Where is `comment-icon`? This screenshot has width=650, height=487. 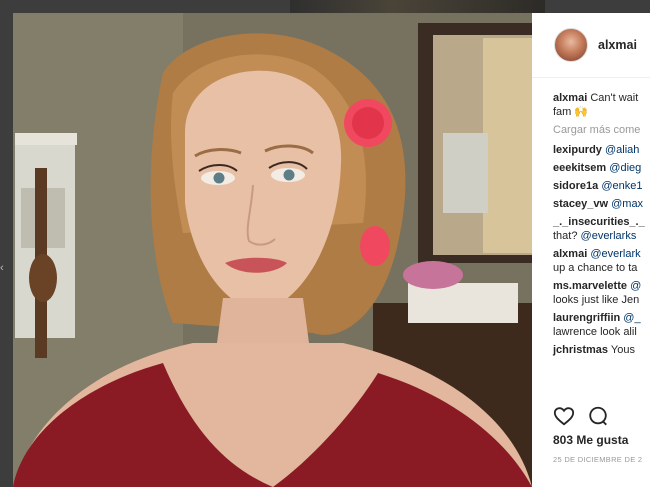
comment-icon is located at coordinates (598, 416).